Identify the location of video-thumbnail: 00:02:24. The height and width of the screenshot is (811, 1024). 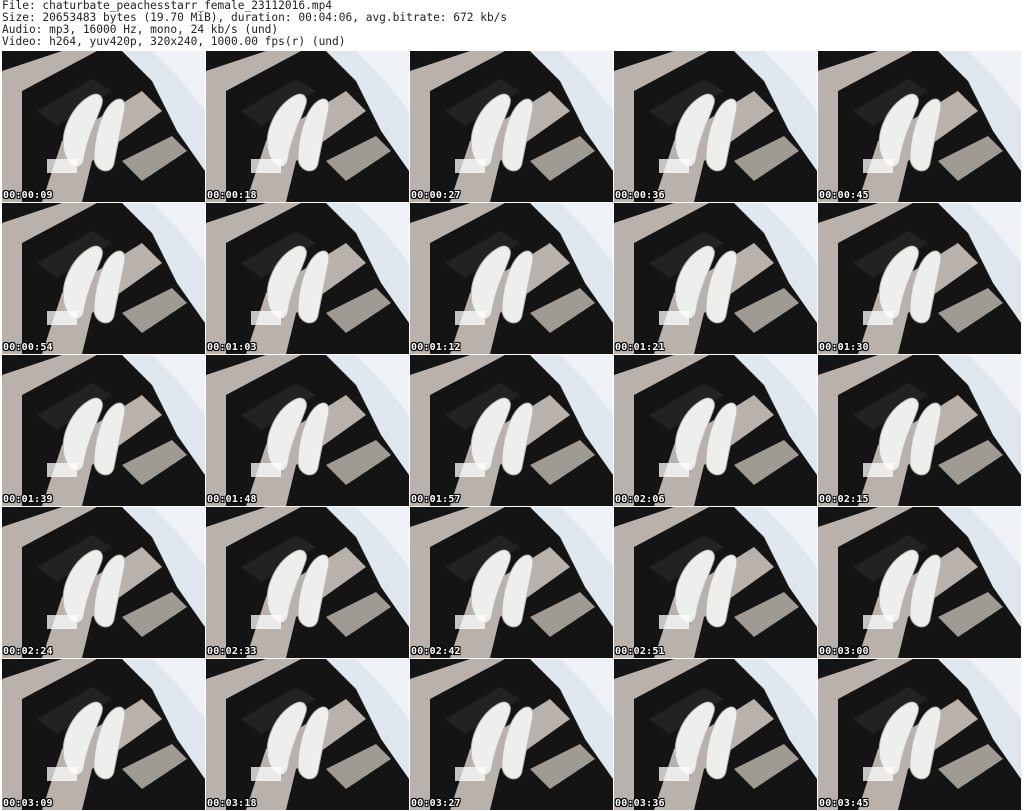
(103, 582).